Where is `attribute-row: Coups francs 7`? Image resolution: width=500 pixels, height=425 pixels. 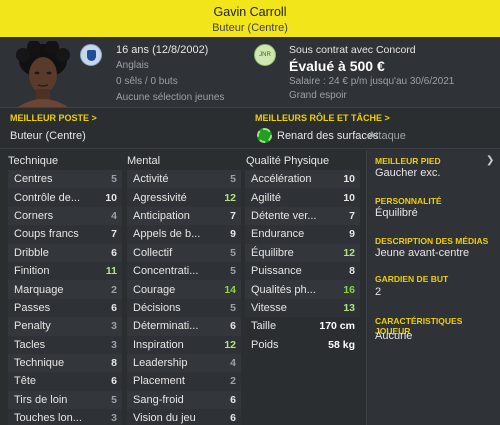
attribute-row: Coups francs 7 is located at coordinates (65, 234).